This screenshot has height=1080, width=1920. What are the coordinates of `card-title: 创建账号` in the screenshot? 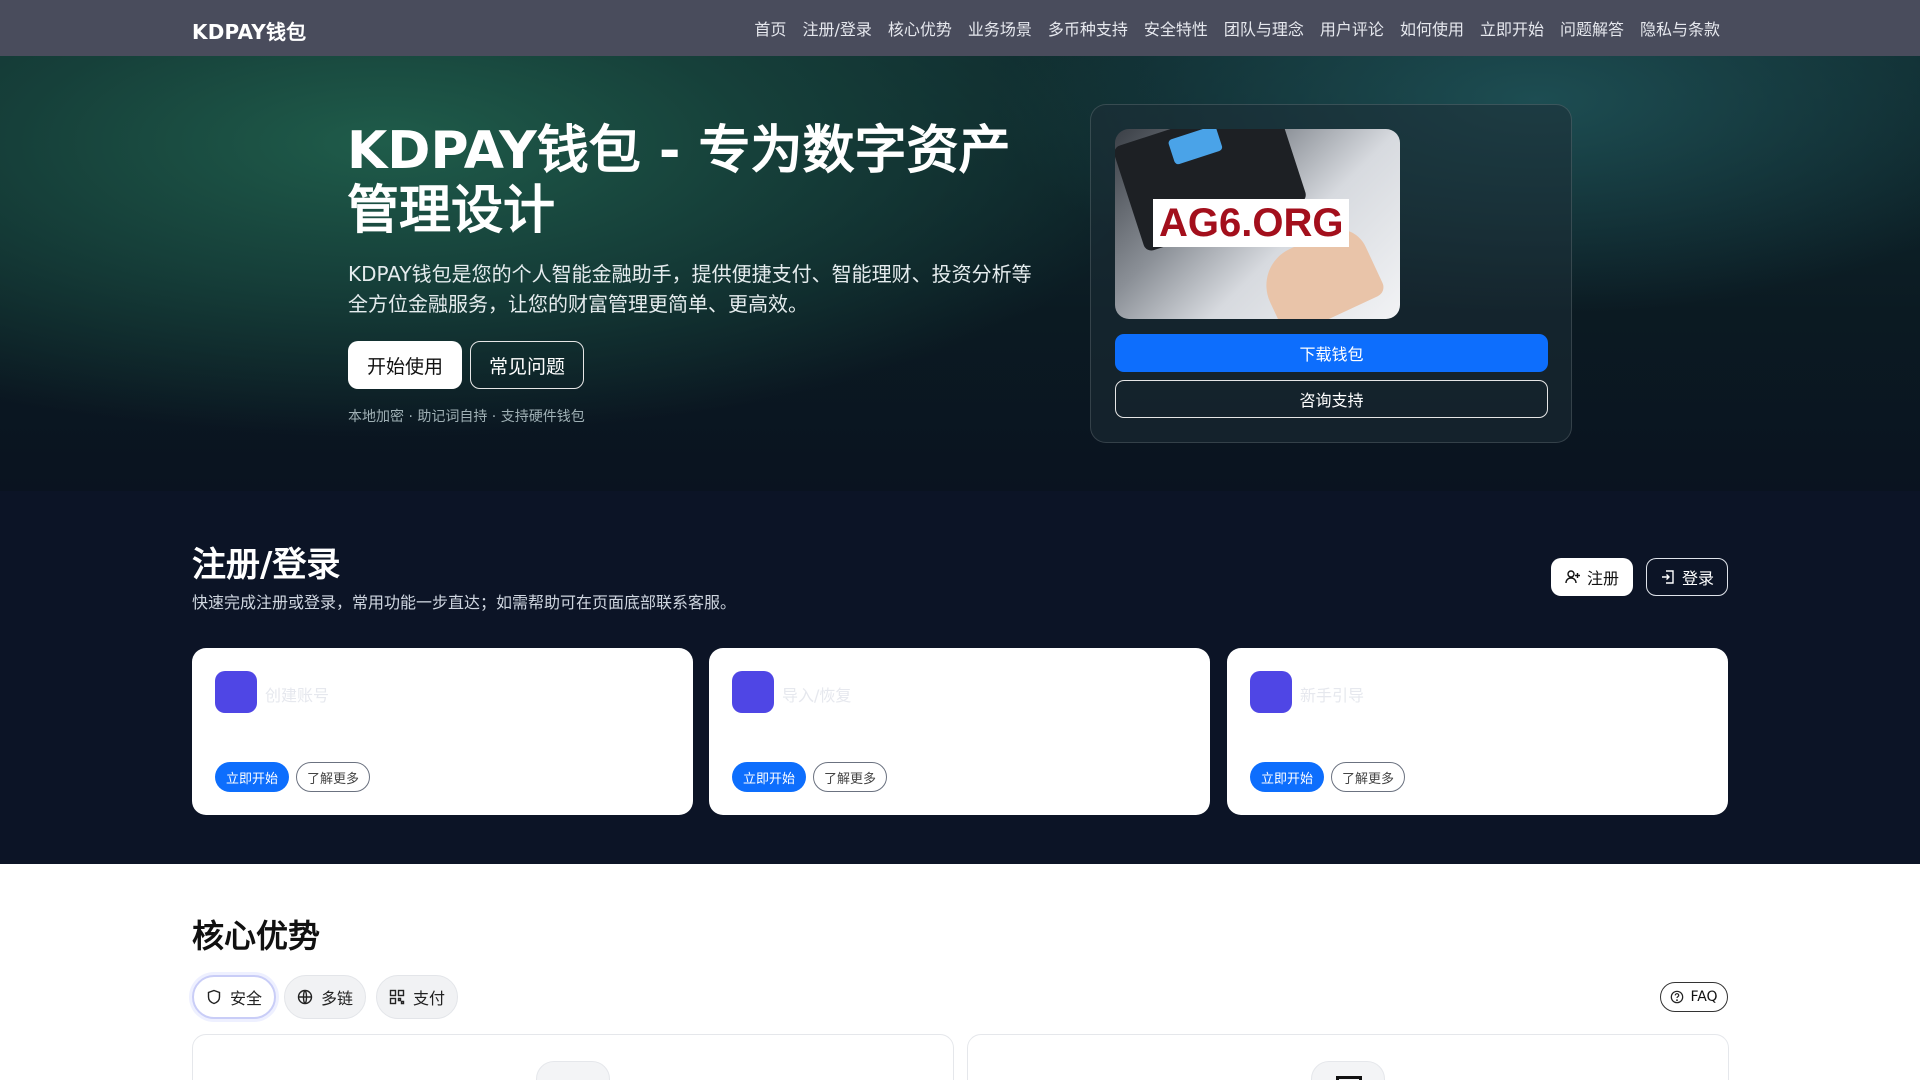 It's located at (297, 695).